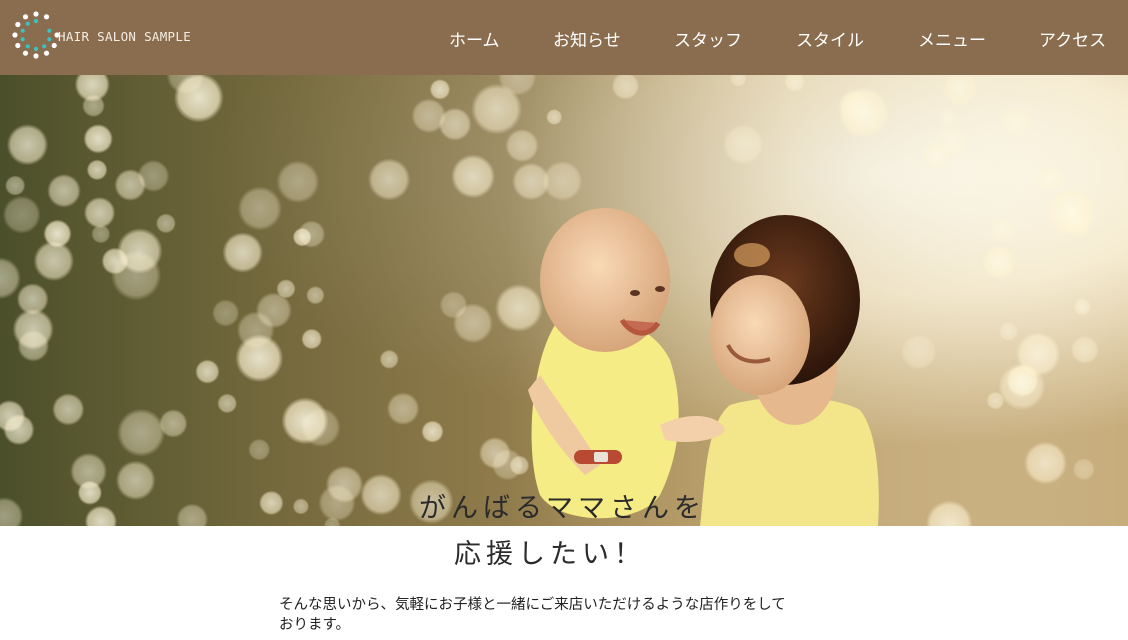 The width and height of the screenshot is (1128, 640). What do you see at coordinates (532, 605) in the screenshot?
I see `intro-line-1: そんな思いから、気軽にお子様と一緒にご来店いただけるような店作りをして` at bounding box center [532, 605].